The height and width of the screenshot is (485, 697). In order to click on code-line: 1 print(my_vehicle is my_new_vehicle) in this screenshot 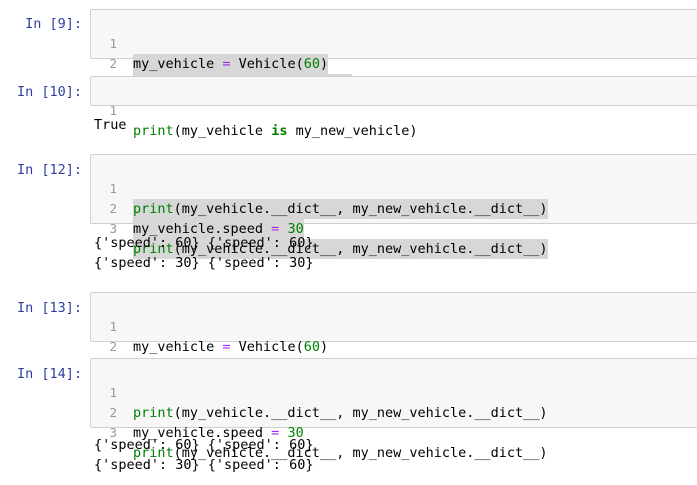, I will do `click(394, 110)`.